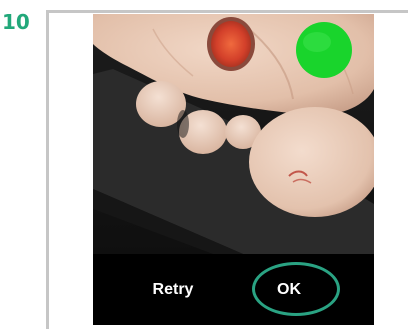  I want to click on ok-button: OK, so click(289, 290).